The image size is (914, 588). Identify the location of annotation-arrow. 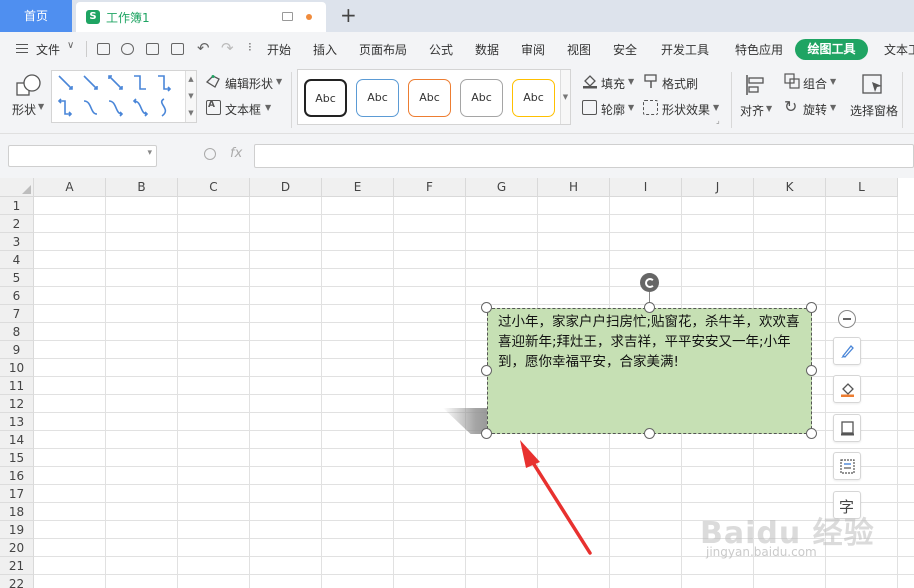
(556, 497).